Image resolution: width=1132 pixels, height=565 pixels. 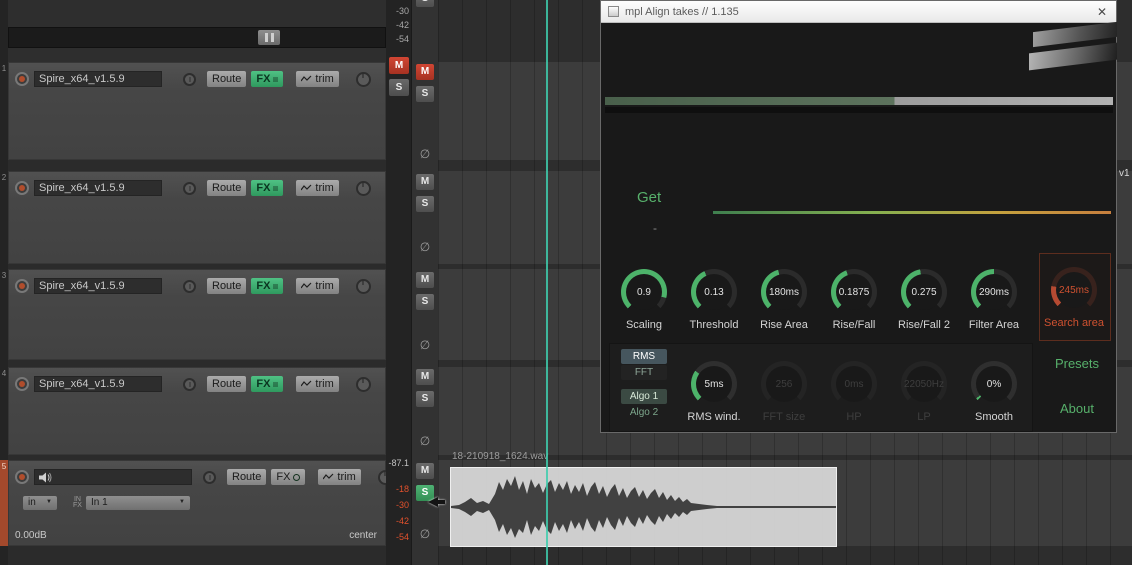 What do you see at coordinates (425, 345) in the screenshot?
I see `track3-fx-empty-icon: ∅` at bounding box center [425, 345].